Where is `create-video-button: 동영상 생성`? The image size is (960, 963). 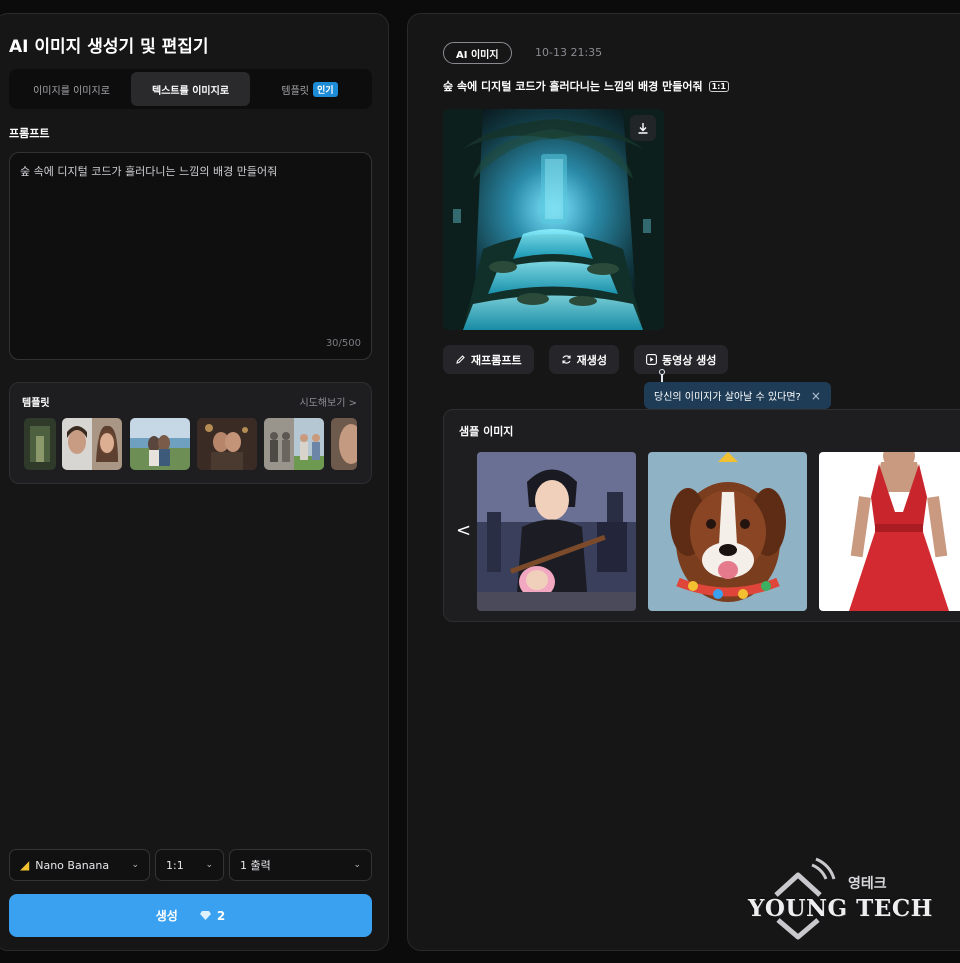
create-video-button: 동영상 생성 is located at coordinates (681, 359).